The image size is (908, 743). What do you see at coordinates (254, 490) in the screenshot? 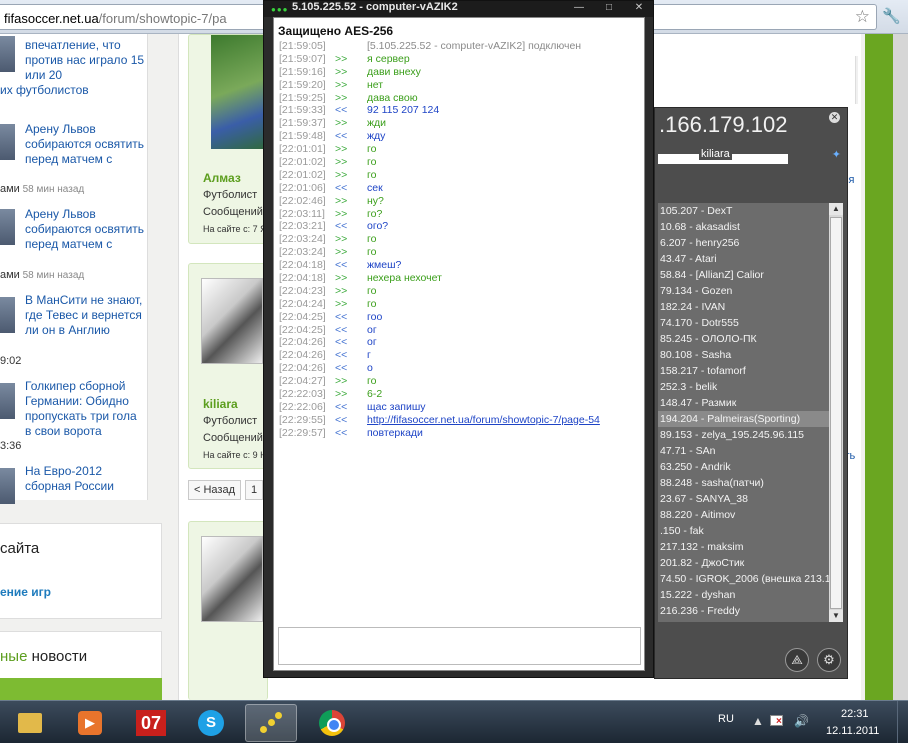
I see `pager-page-1: 1` at bounding box center [254, 490].